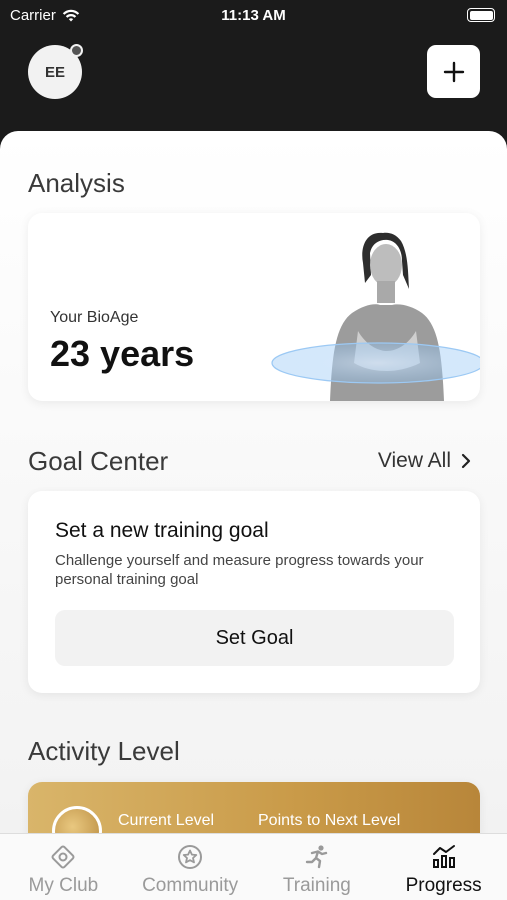 The height and width of the screenshot is (900, 507). I want to click on community-icon, so click(190, 857).